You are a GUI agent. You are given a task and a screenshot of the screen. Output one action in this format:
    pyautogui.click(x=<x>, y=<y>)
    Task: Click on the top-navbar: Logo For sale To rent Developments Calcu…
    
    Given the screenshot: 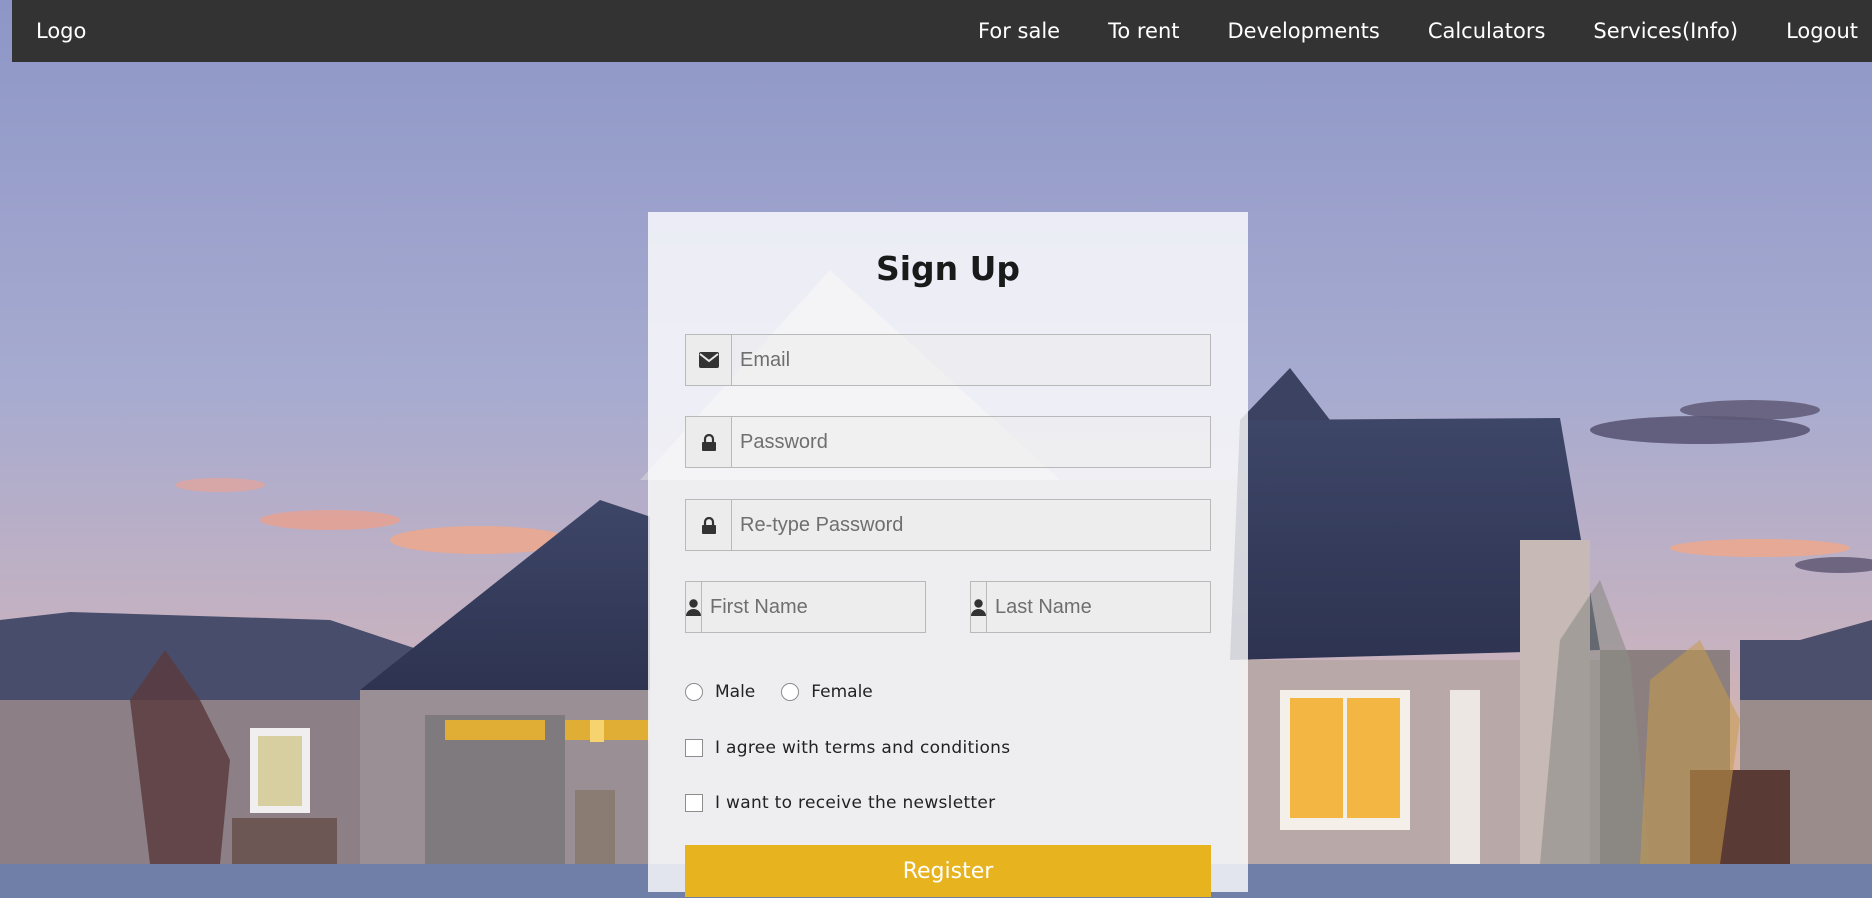 What is the action you would take?
    pyautogui.click(x=942, y=31)
    